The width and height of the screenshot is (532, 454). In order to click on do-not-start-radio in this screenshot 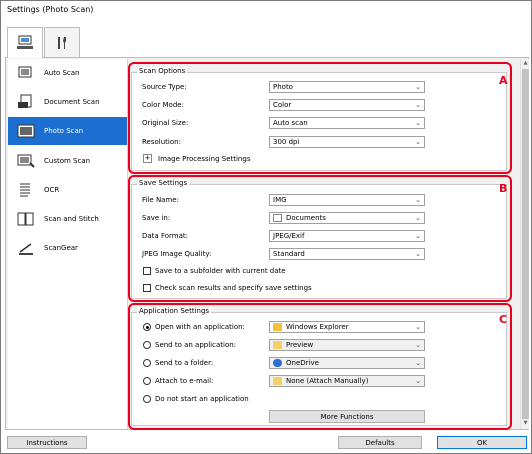, I will do `click(147, 399)`.